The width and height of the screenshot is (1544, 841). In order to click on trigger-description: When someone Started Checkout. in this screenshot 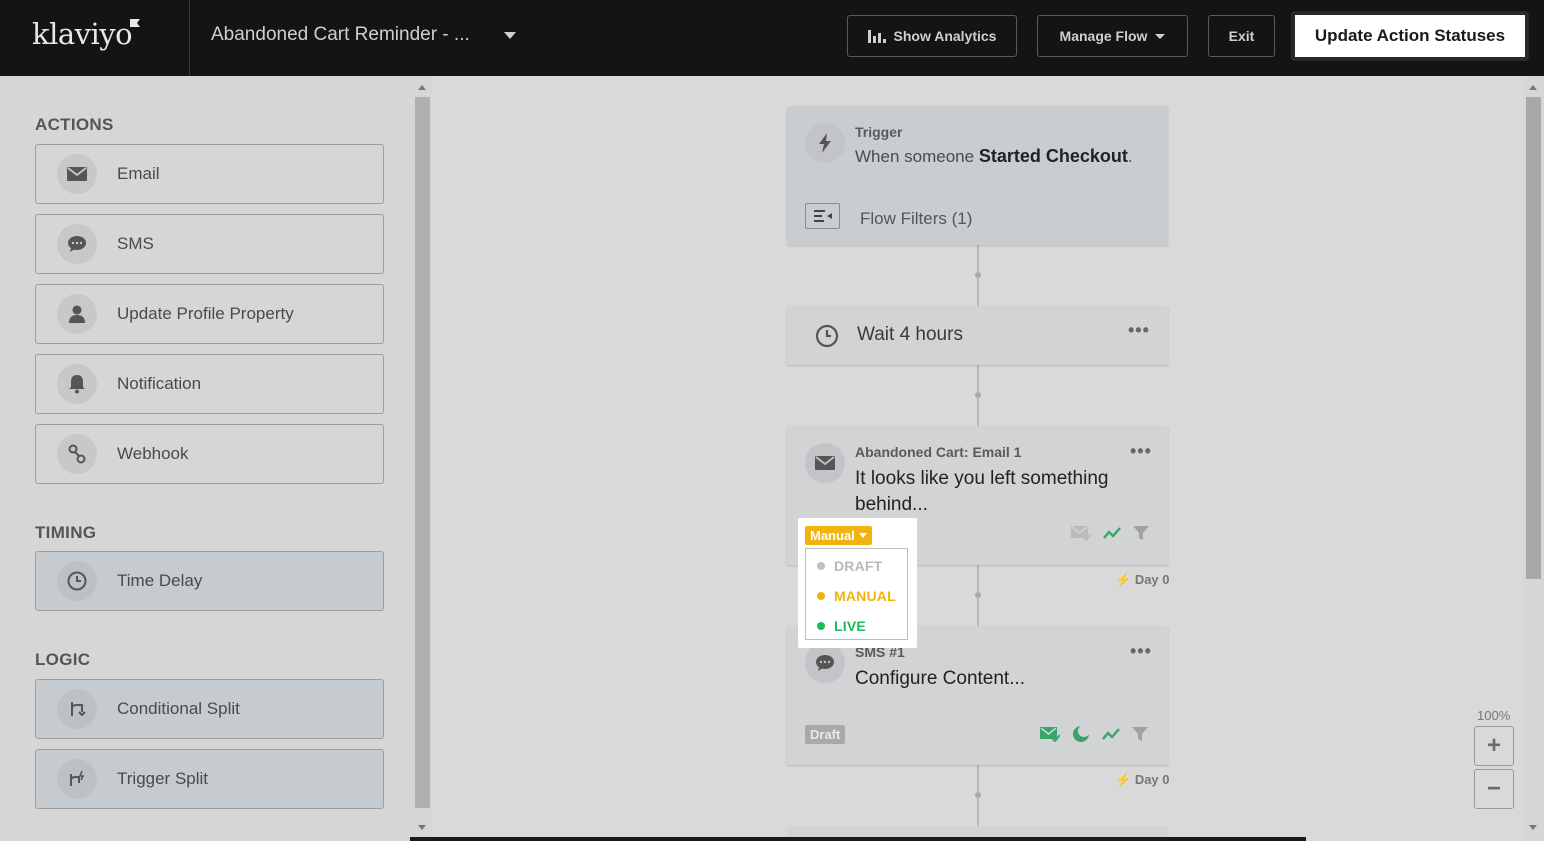, I will do `click(994, 156)`.